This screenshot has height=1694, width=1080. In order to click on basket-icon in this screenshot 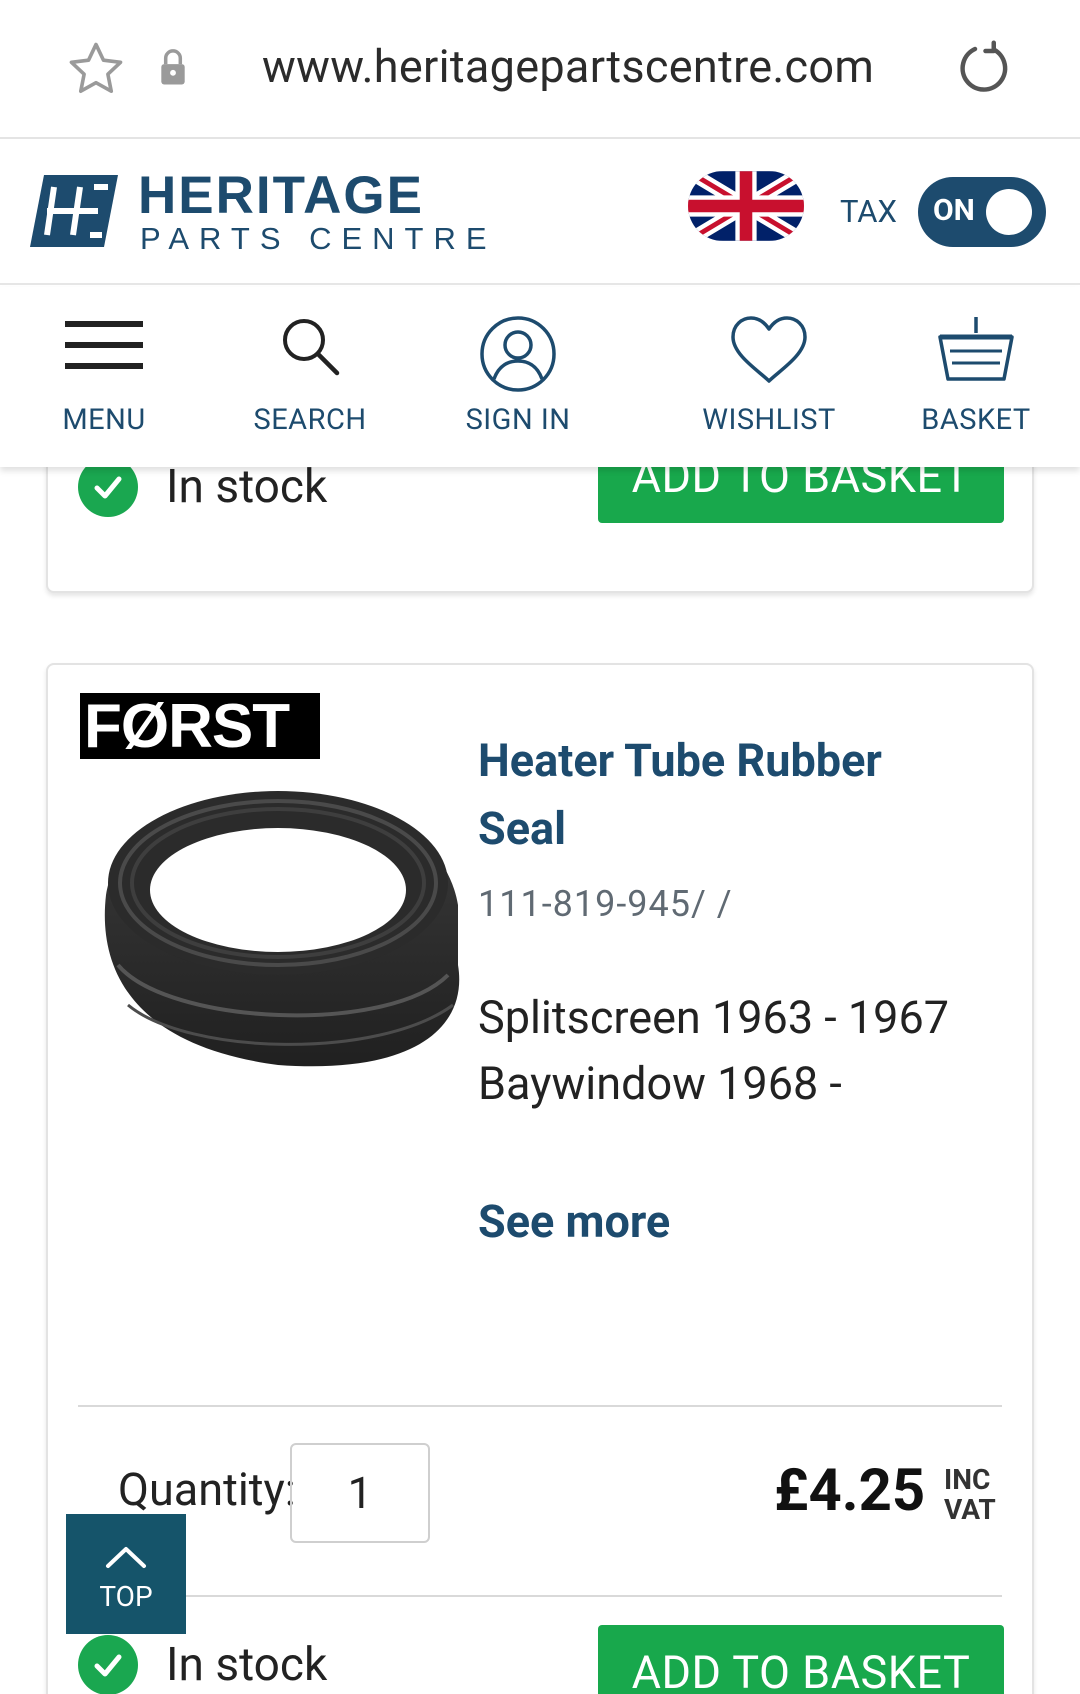, I will do `click(976, 349)`.